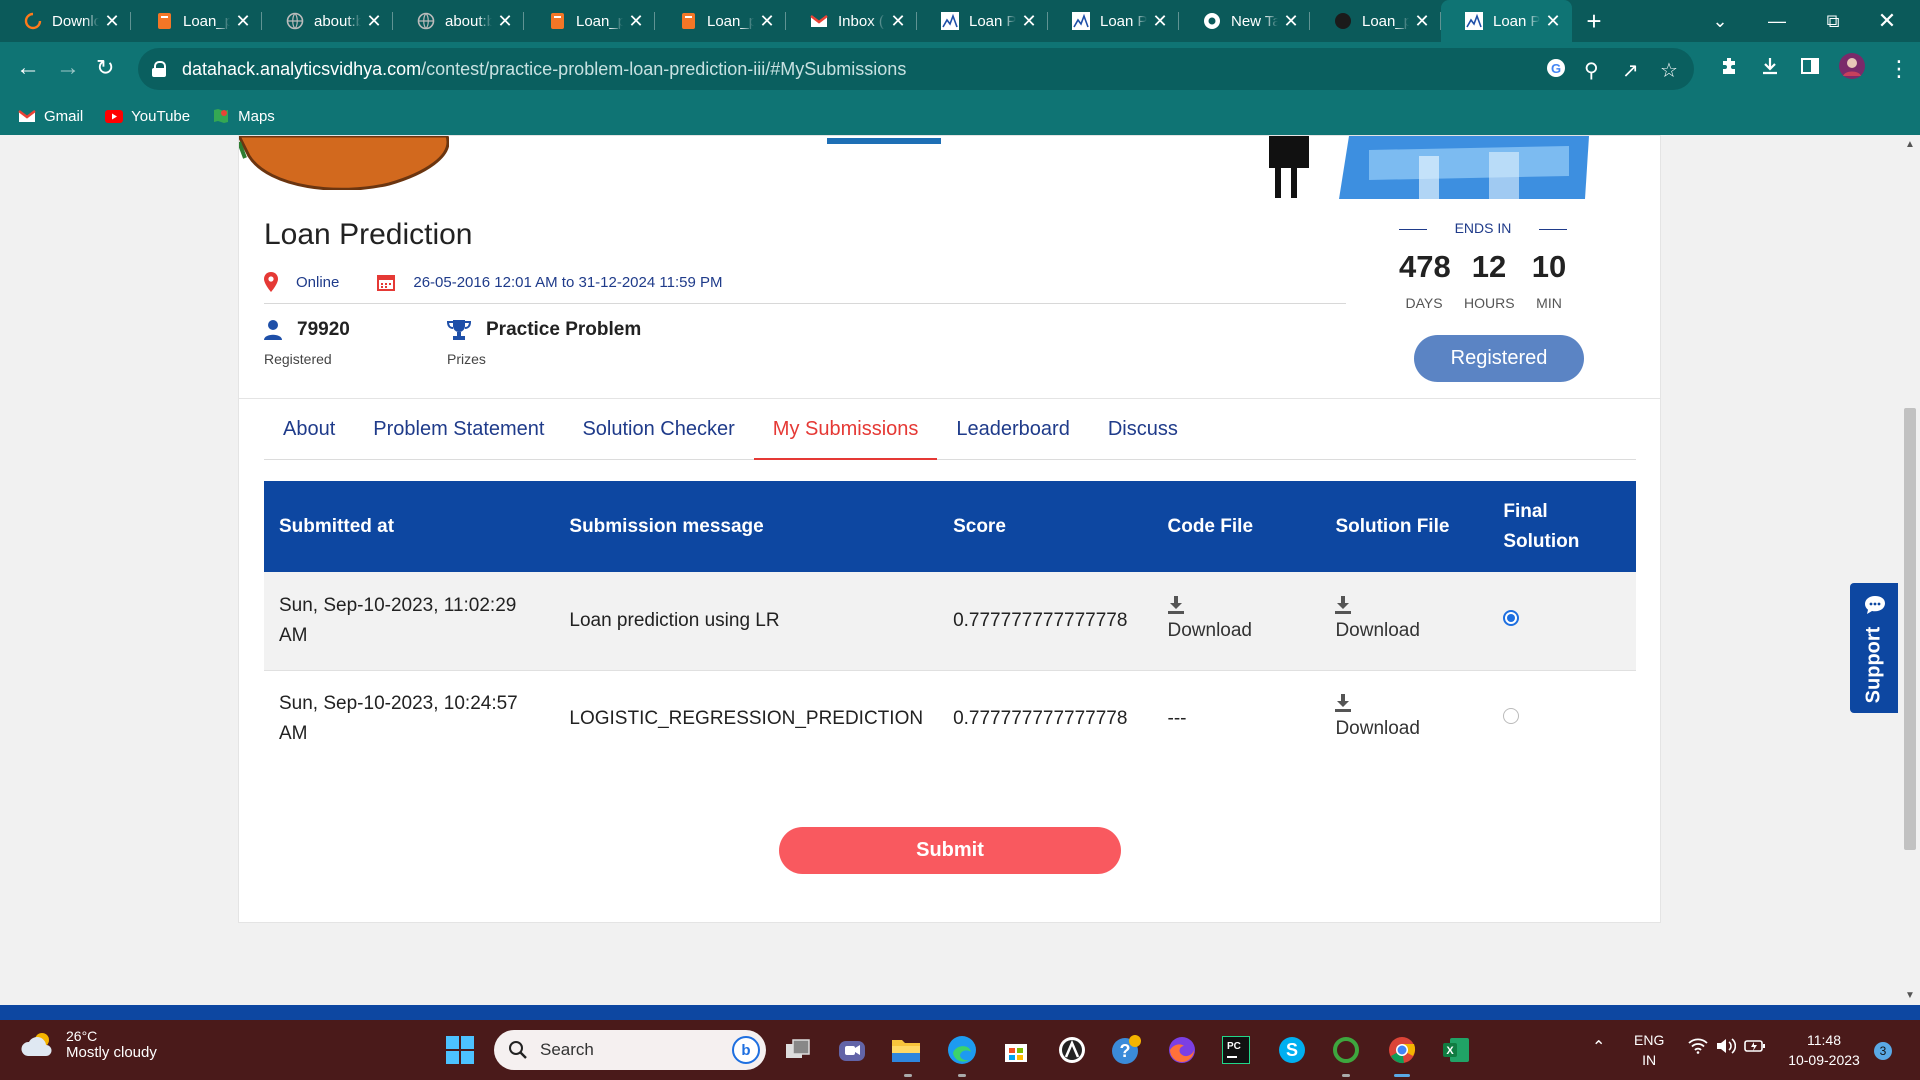  Describe the element at coordinates (1292, 1050) in the screenshot. I see `skype-icon: S` at that location.